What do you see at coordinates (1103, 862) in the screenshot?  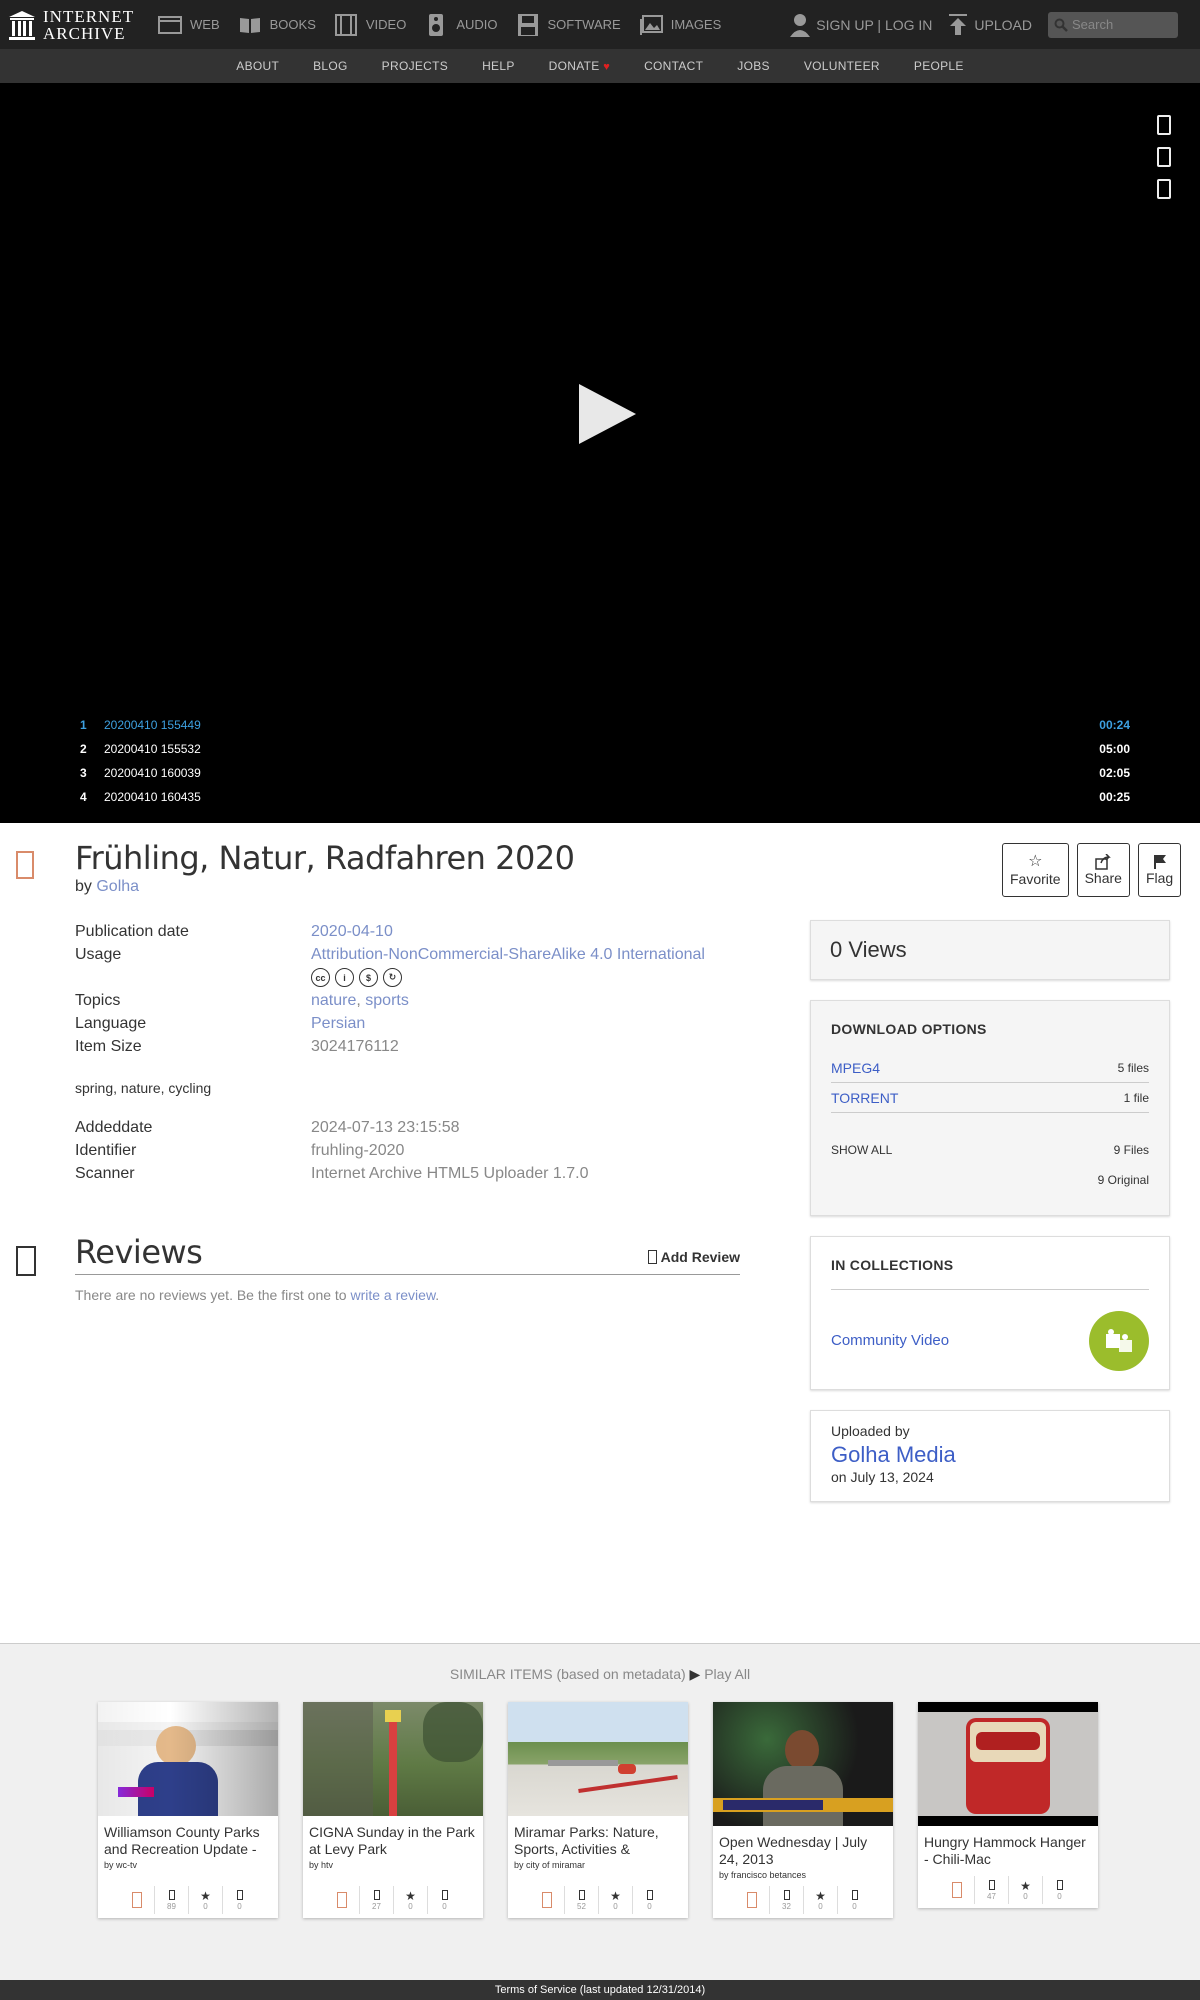 I see `share-icon` at bounding box center [1103, 862].